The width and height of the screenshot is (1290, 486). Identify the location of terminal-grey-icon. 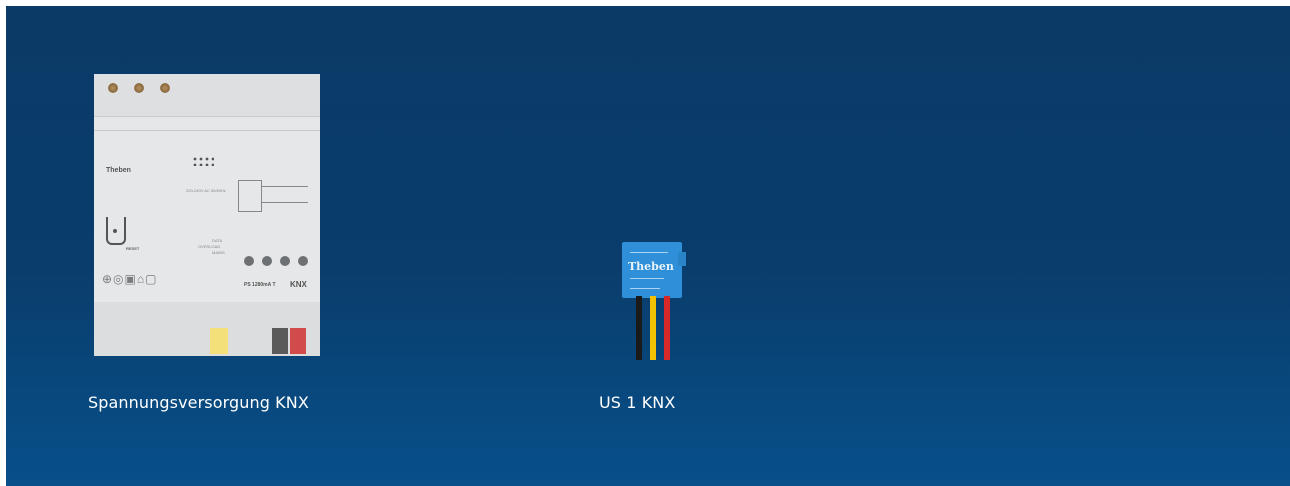
(280, 341).